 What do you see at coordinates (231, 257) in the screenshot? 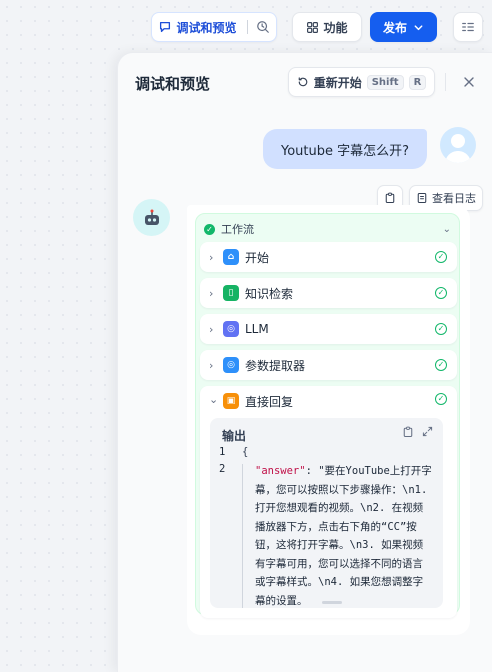
I see `home-icon: ⌂` at bounding box center [231, 257].